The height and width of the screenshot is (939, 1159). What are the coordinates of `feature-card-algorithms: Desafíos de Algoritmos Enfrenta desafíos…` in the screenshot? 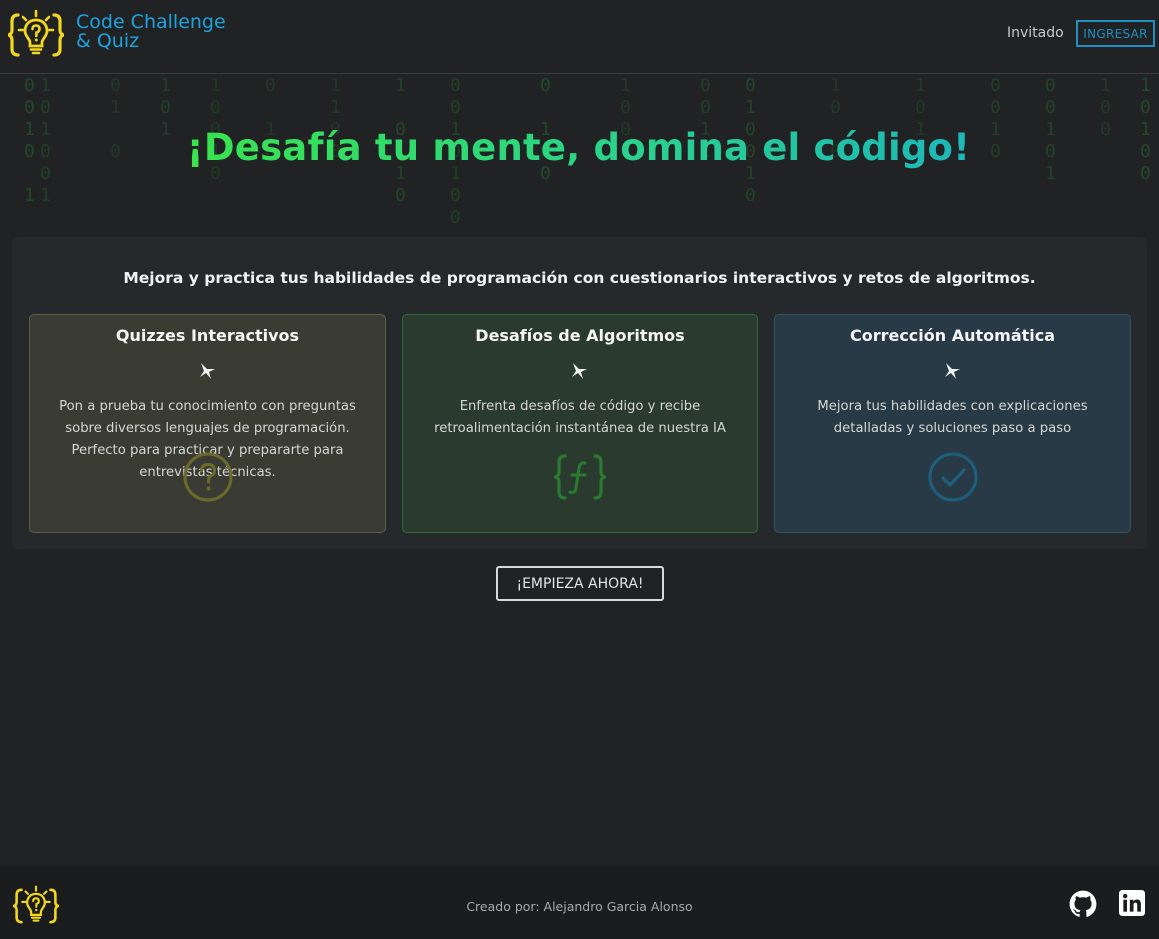 It's located at (580, 423).